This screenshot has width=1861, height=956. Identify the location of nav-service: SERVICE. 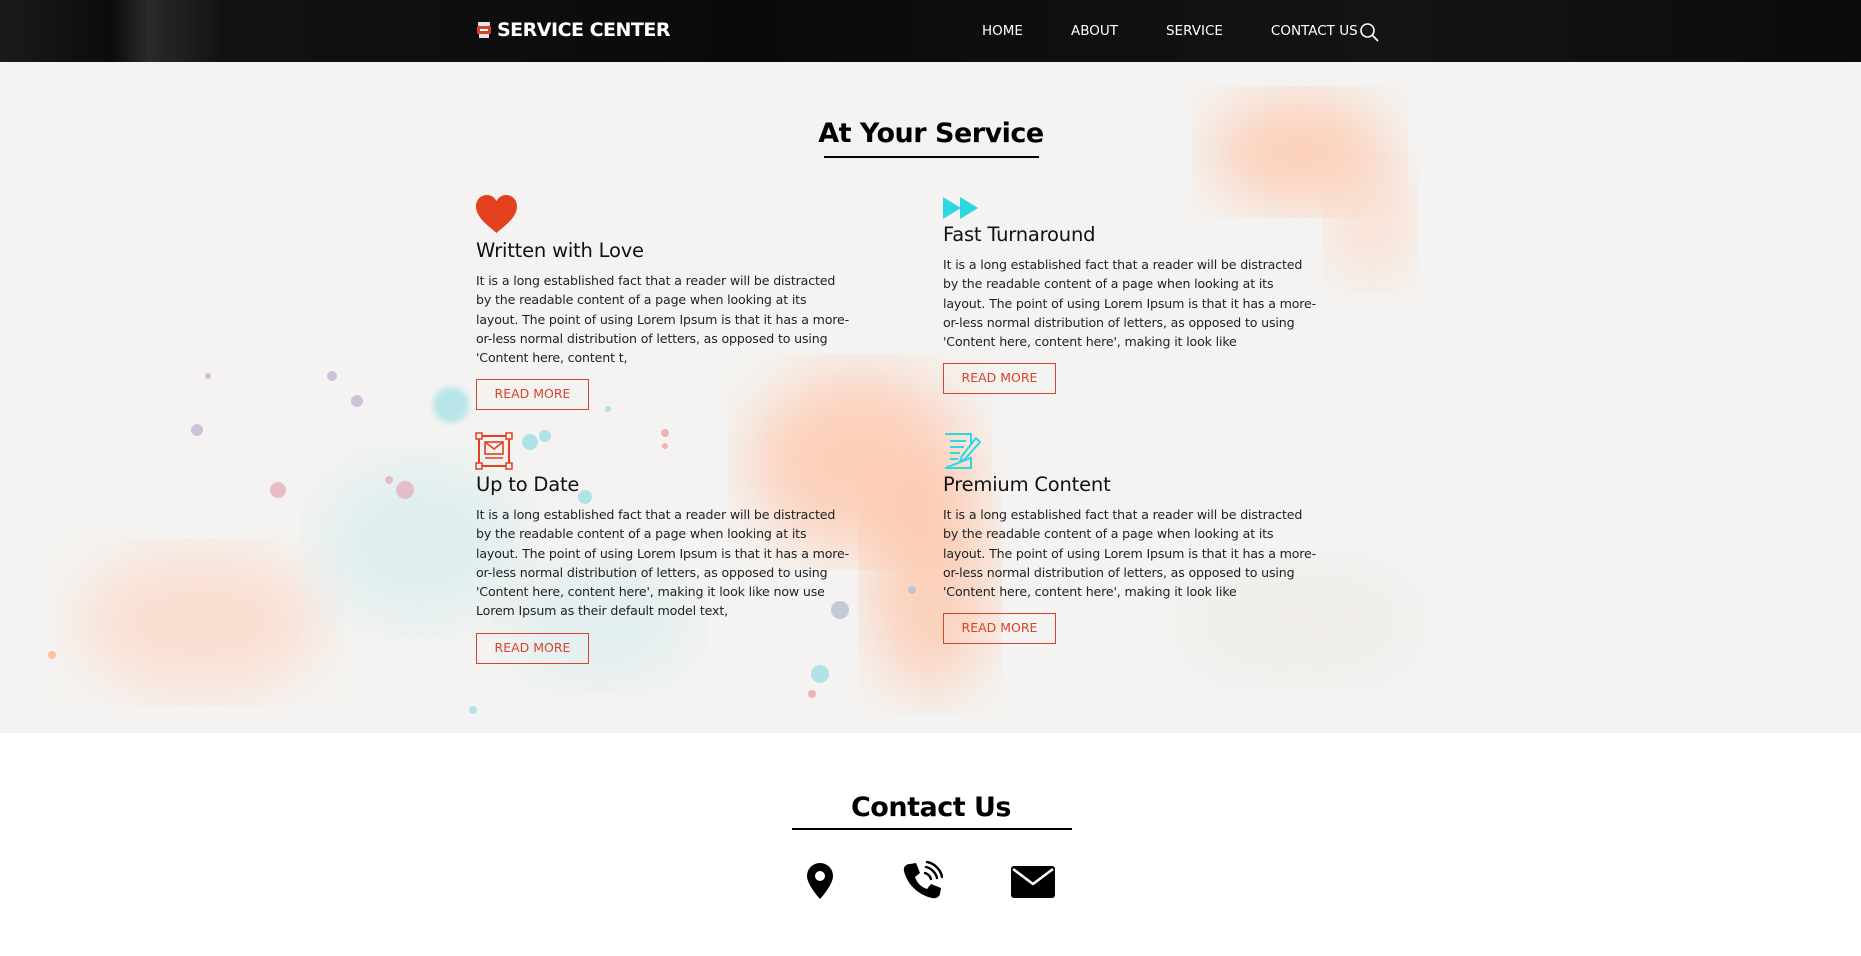
(1194, 31).